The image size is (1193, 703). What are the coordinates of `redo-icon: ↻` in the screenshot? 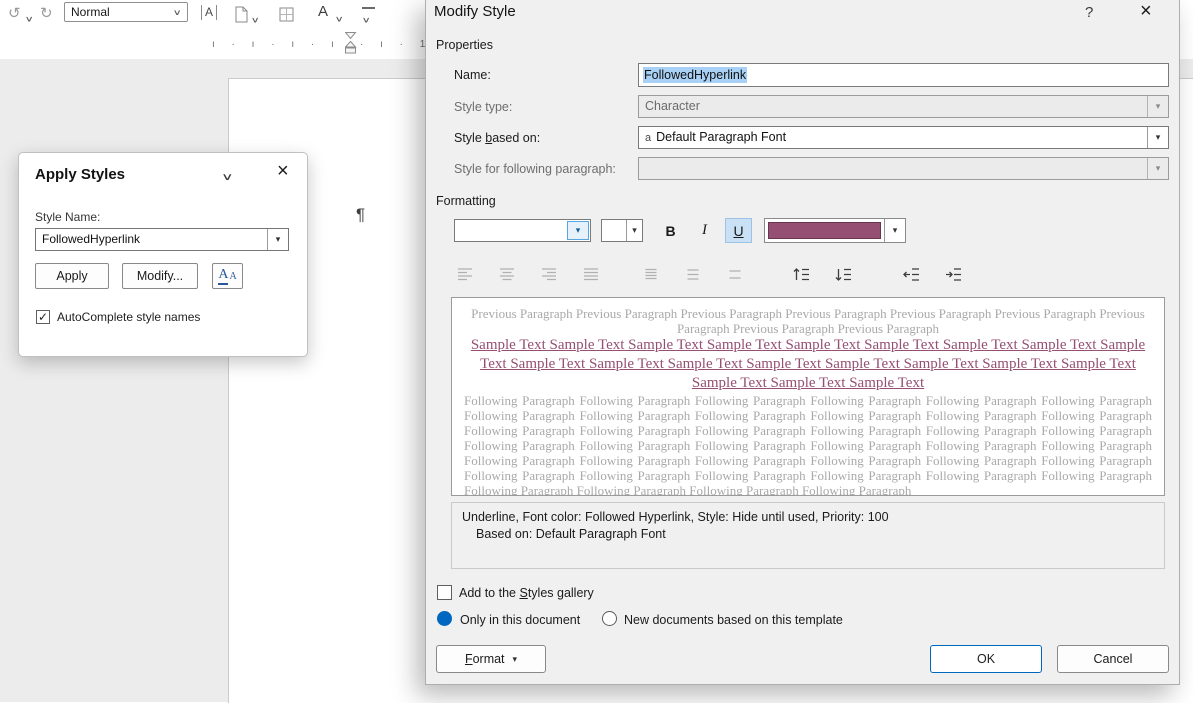 It's located at (46, 14).